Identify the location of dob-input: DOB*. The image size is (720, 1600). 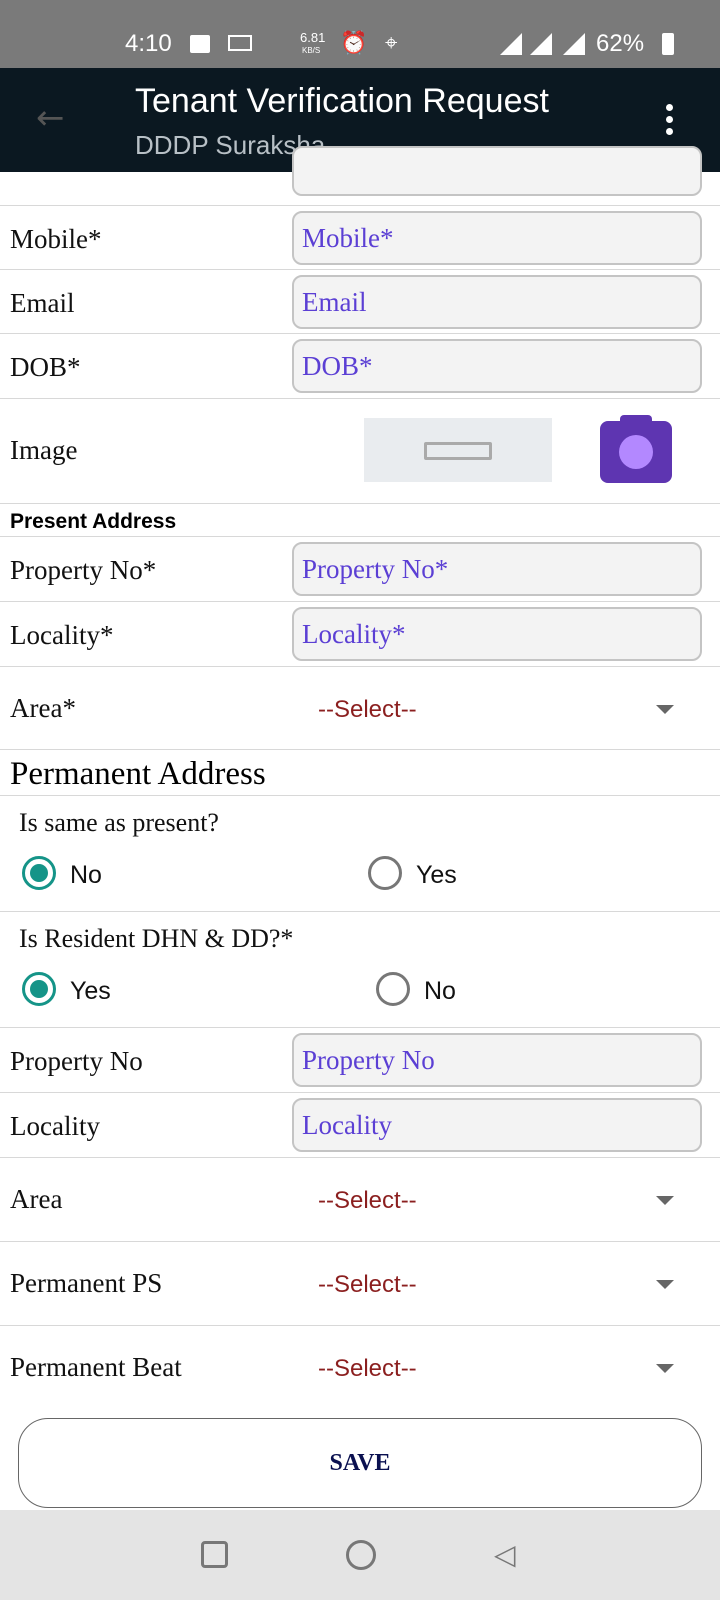
(497, 366).